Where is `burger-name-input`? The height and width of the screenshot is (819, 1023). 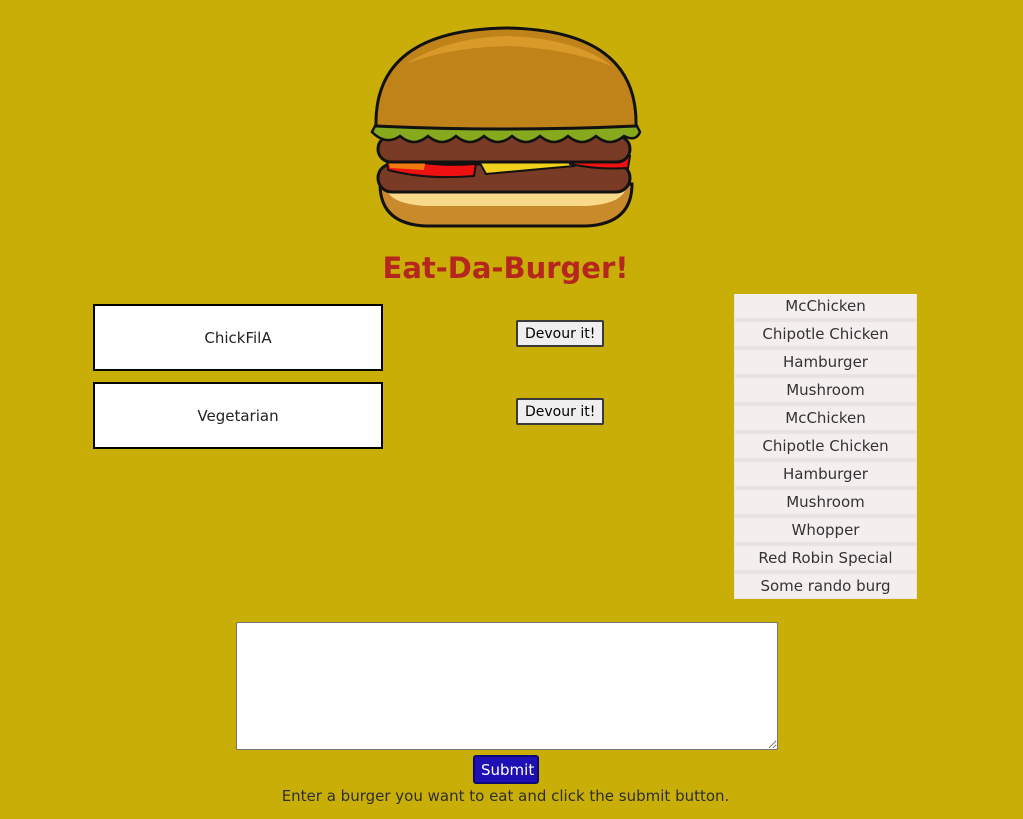 burger-name-input is located at coordinates (507, 686).